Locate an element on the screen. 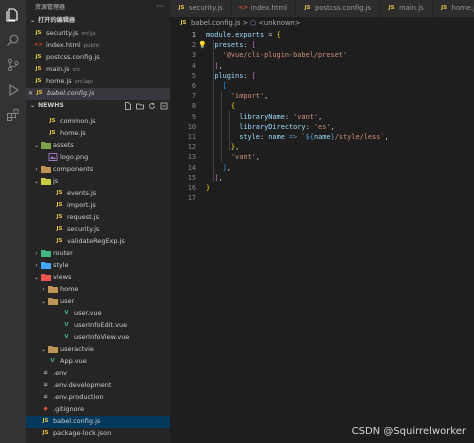 Image resolution: width=474 pixels, height=443 pixels. code-line-9: libraryName: 'vant', is located at coordinates (281, 116).